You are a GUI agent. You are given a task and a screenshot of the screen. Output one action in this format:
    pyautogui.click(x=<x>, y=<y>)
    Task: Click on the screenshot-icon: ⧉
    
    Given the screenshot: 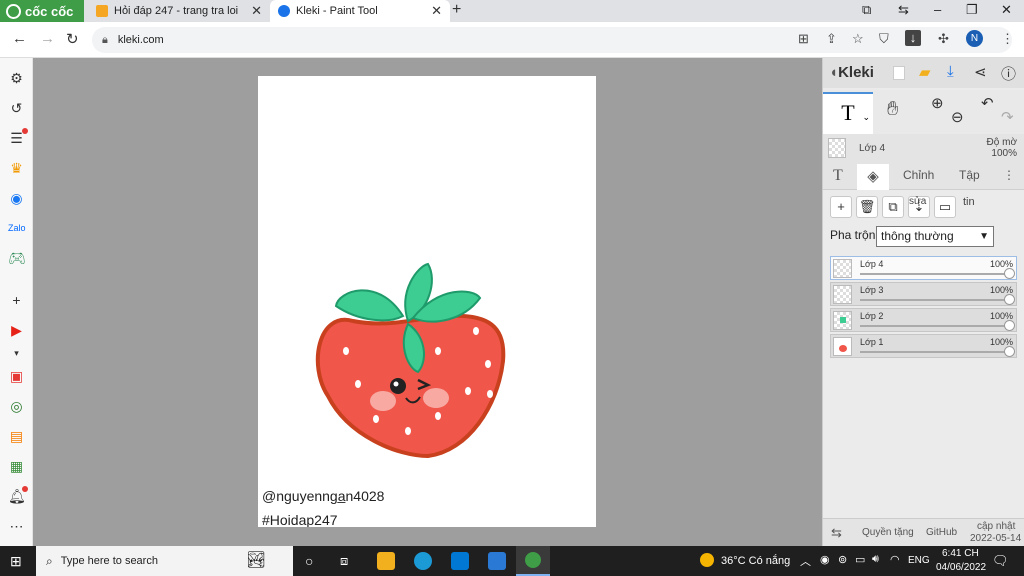 What is the action you would take?
    pyautogui.click(x=866, y=10)
    